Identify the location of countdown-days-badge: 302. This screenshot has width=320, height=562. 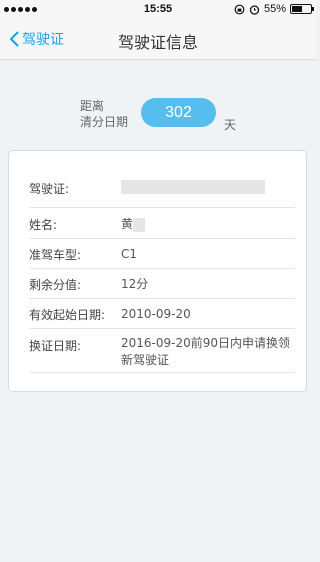
(178, 112).